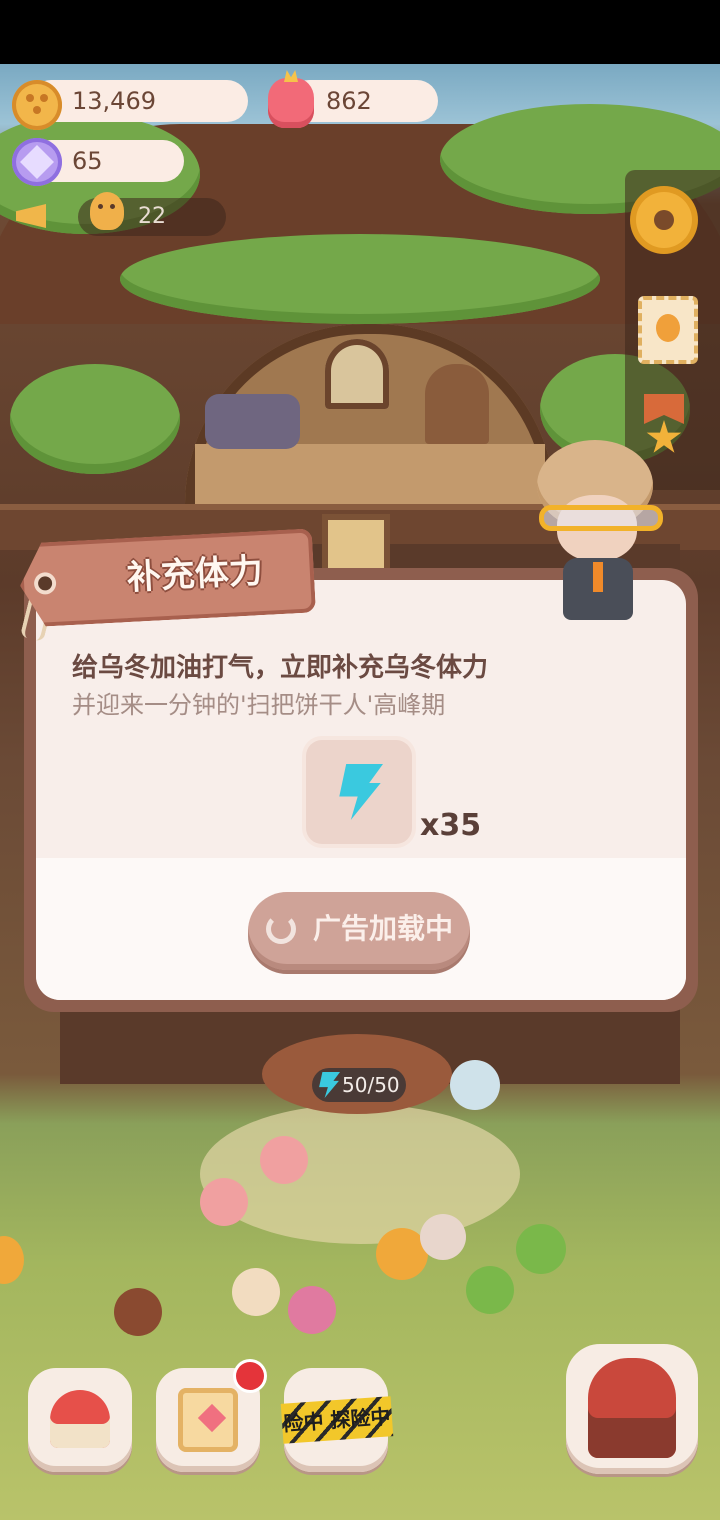 This screenshot has width=720, height=1520. I want to click on stamp-icon, so click(668, 330).